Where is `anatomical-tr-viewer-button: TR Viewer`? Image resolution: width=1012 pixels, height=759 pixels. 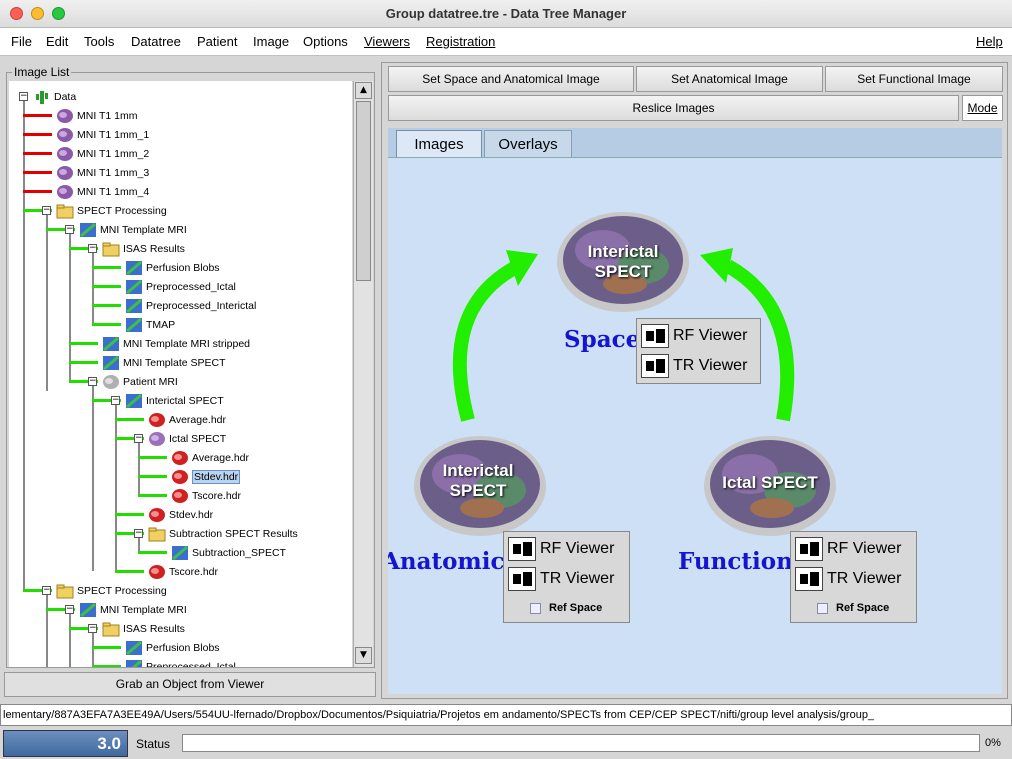
anatomical-tr-viewer-button: TR Viewer is located at coordinates (561, 579).